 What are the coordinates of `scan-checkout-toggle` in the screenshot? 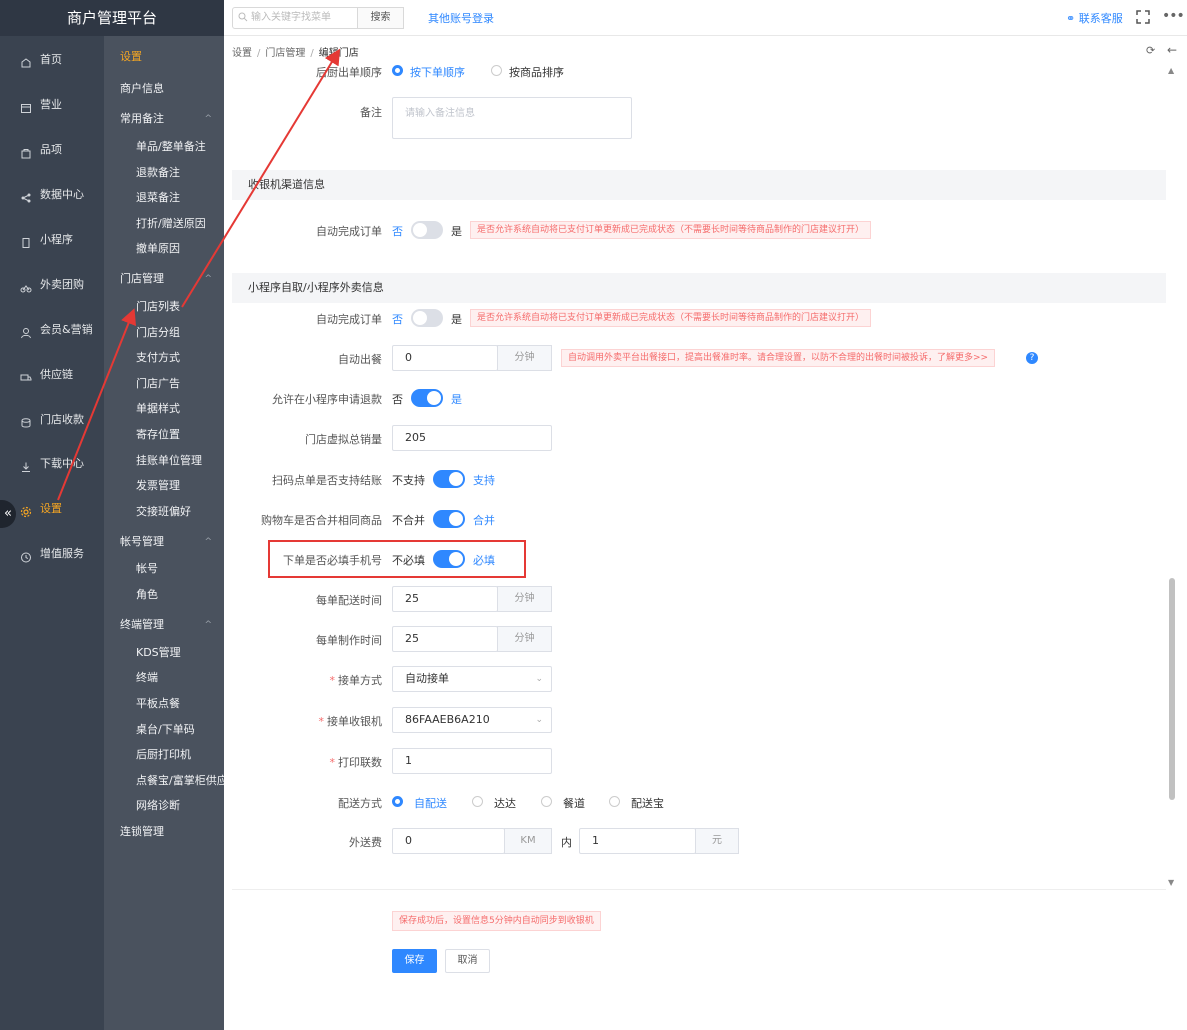 It's located at (449, 479).